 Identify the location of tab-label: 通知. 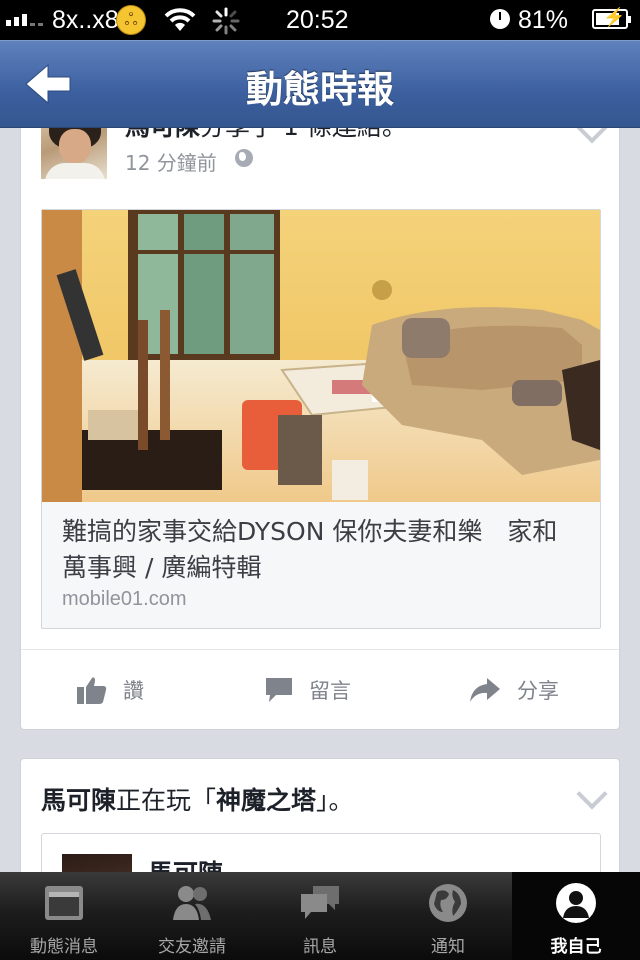
(448, 947).